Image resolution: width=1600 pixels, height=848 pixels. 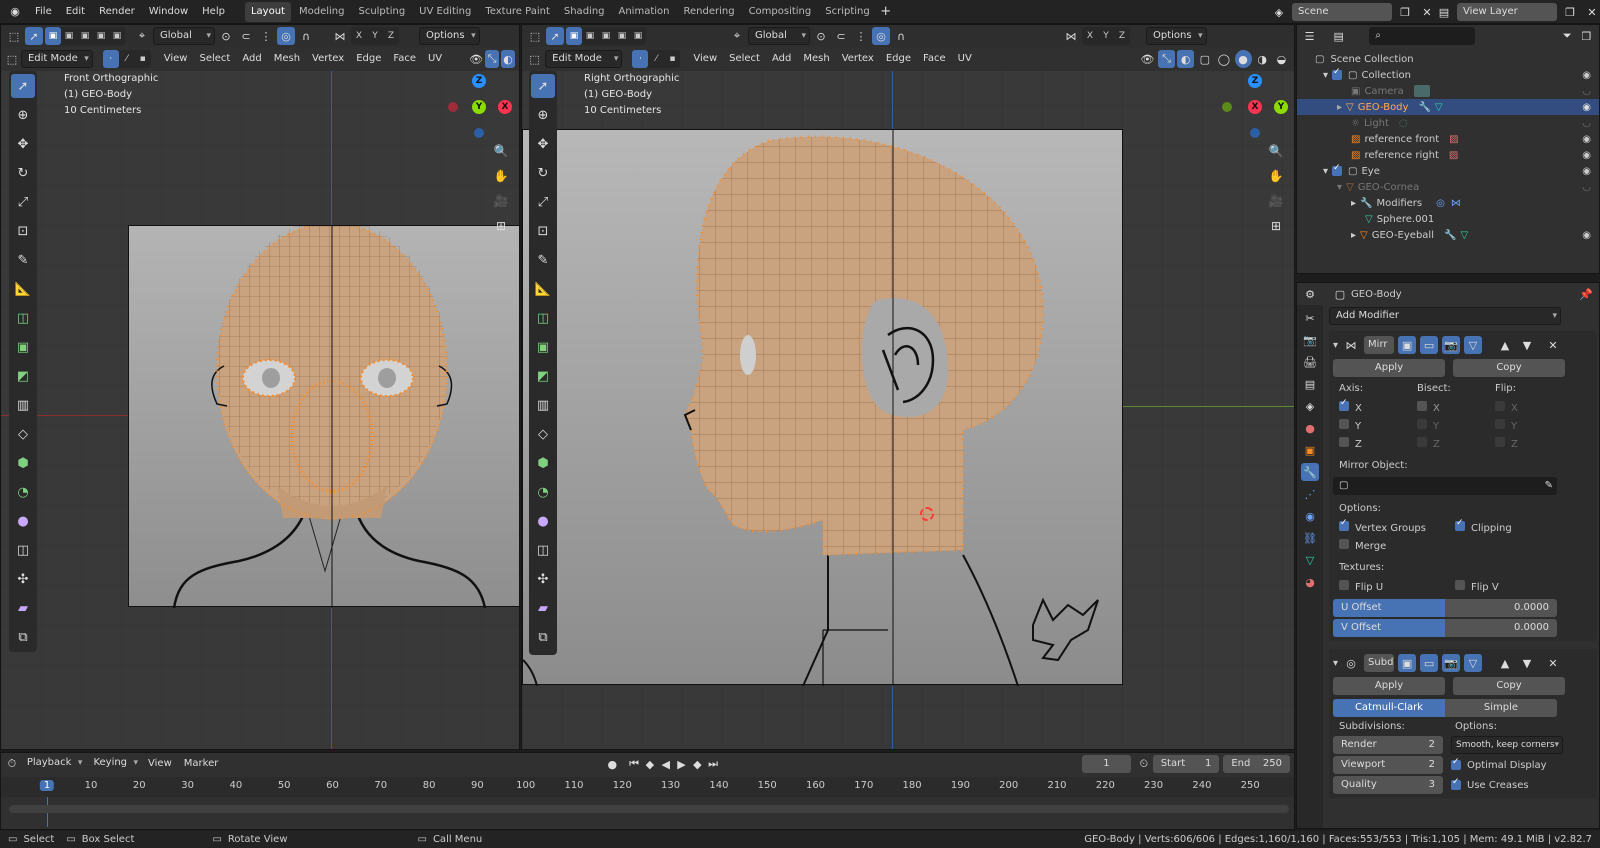 I want to click on subsurf-name-field: Subd, so click(x=1379, y=663).